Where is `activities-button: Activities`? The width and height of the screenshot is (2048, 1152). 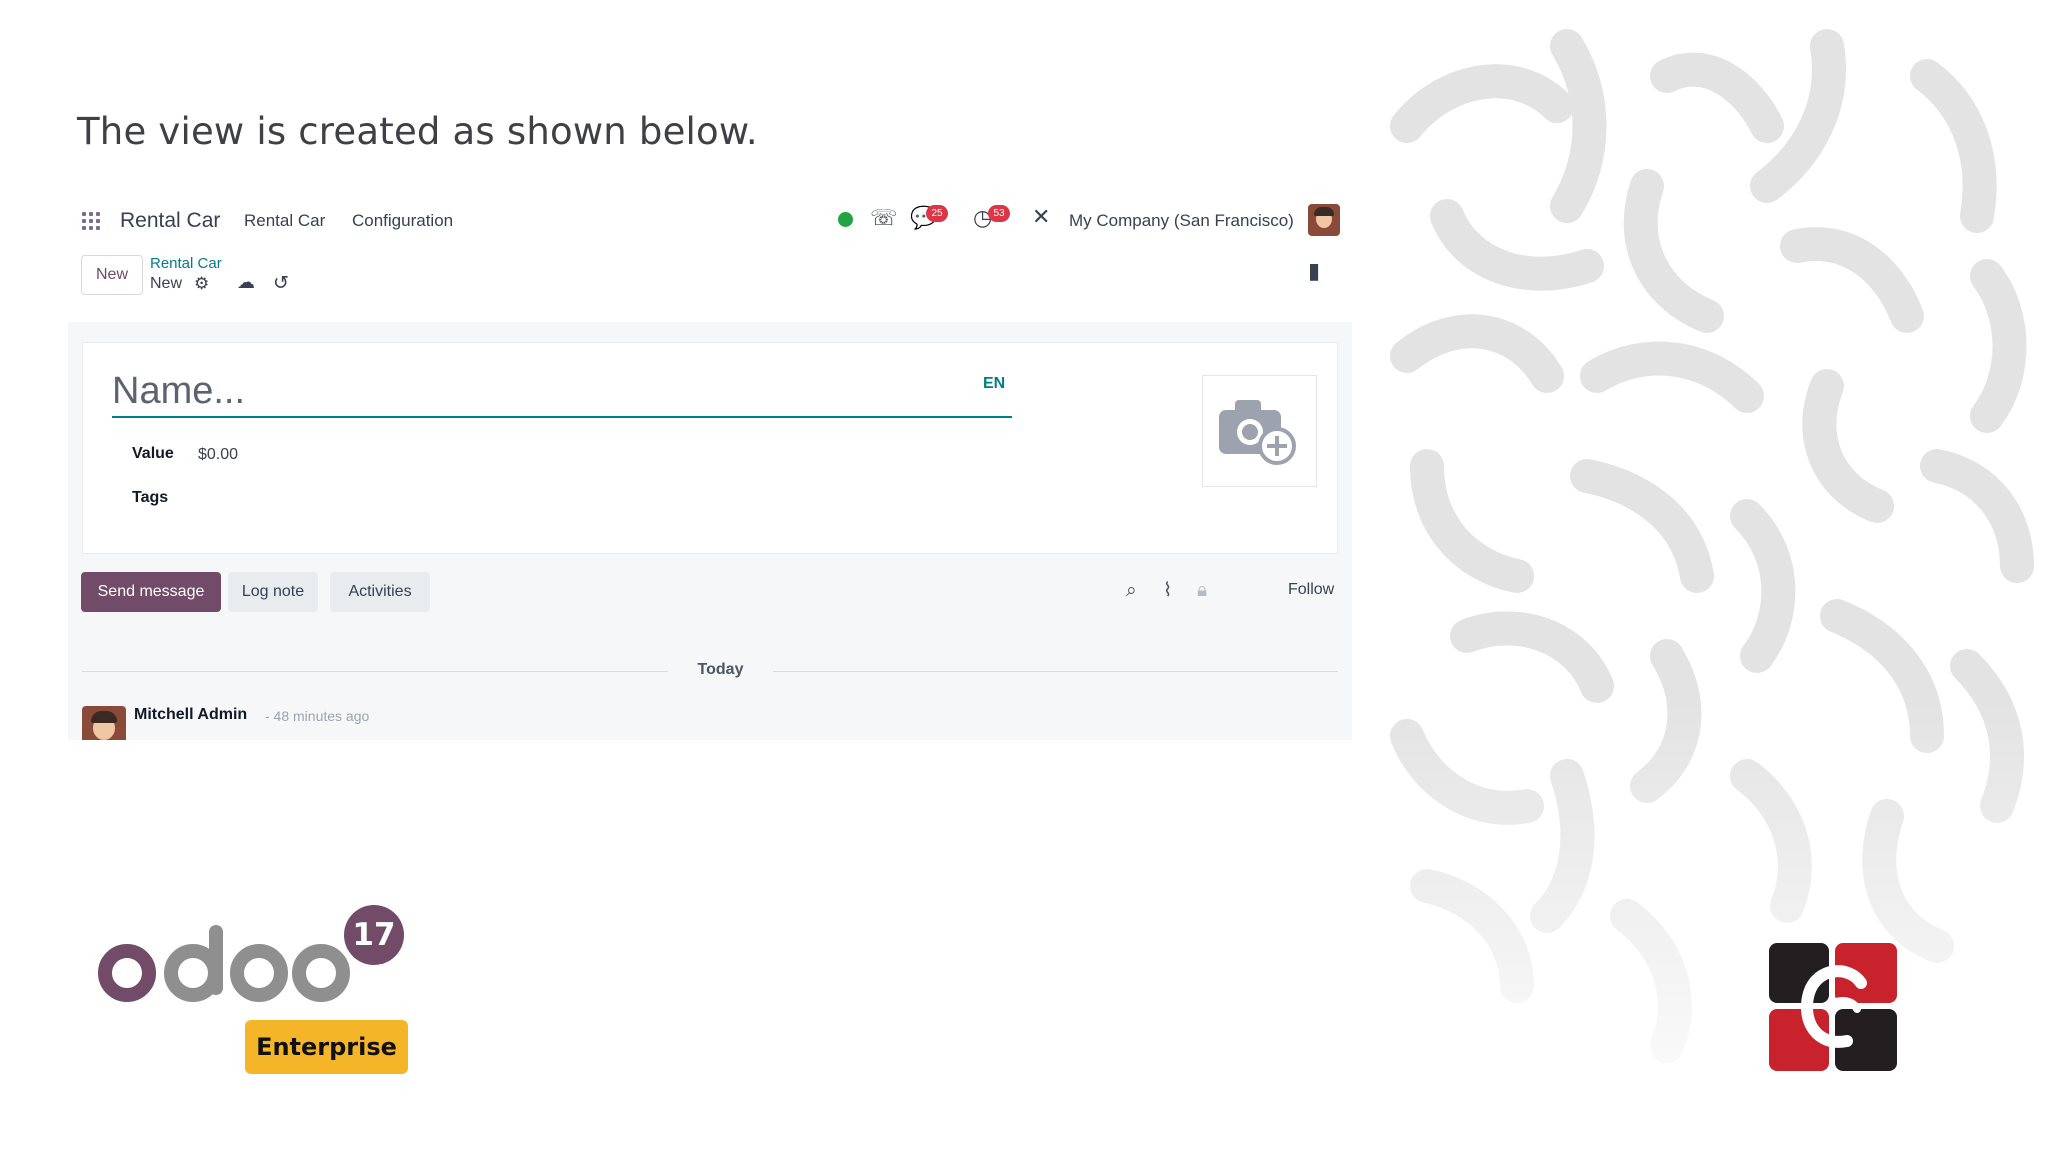
activities-button: Activities is located at coordinates (380, 592).